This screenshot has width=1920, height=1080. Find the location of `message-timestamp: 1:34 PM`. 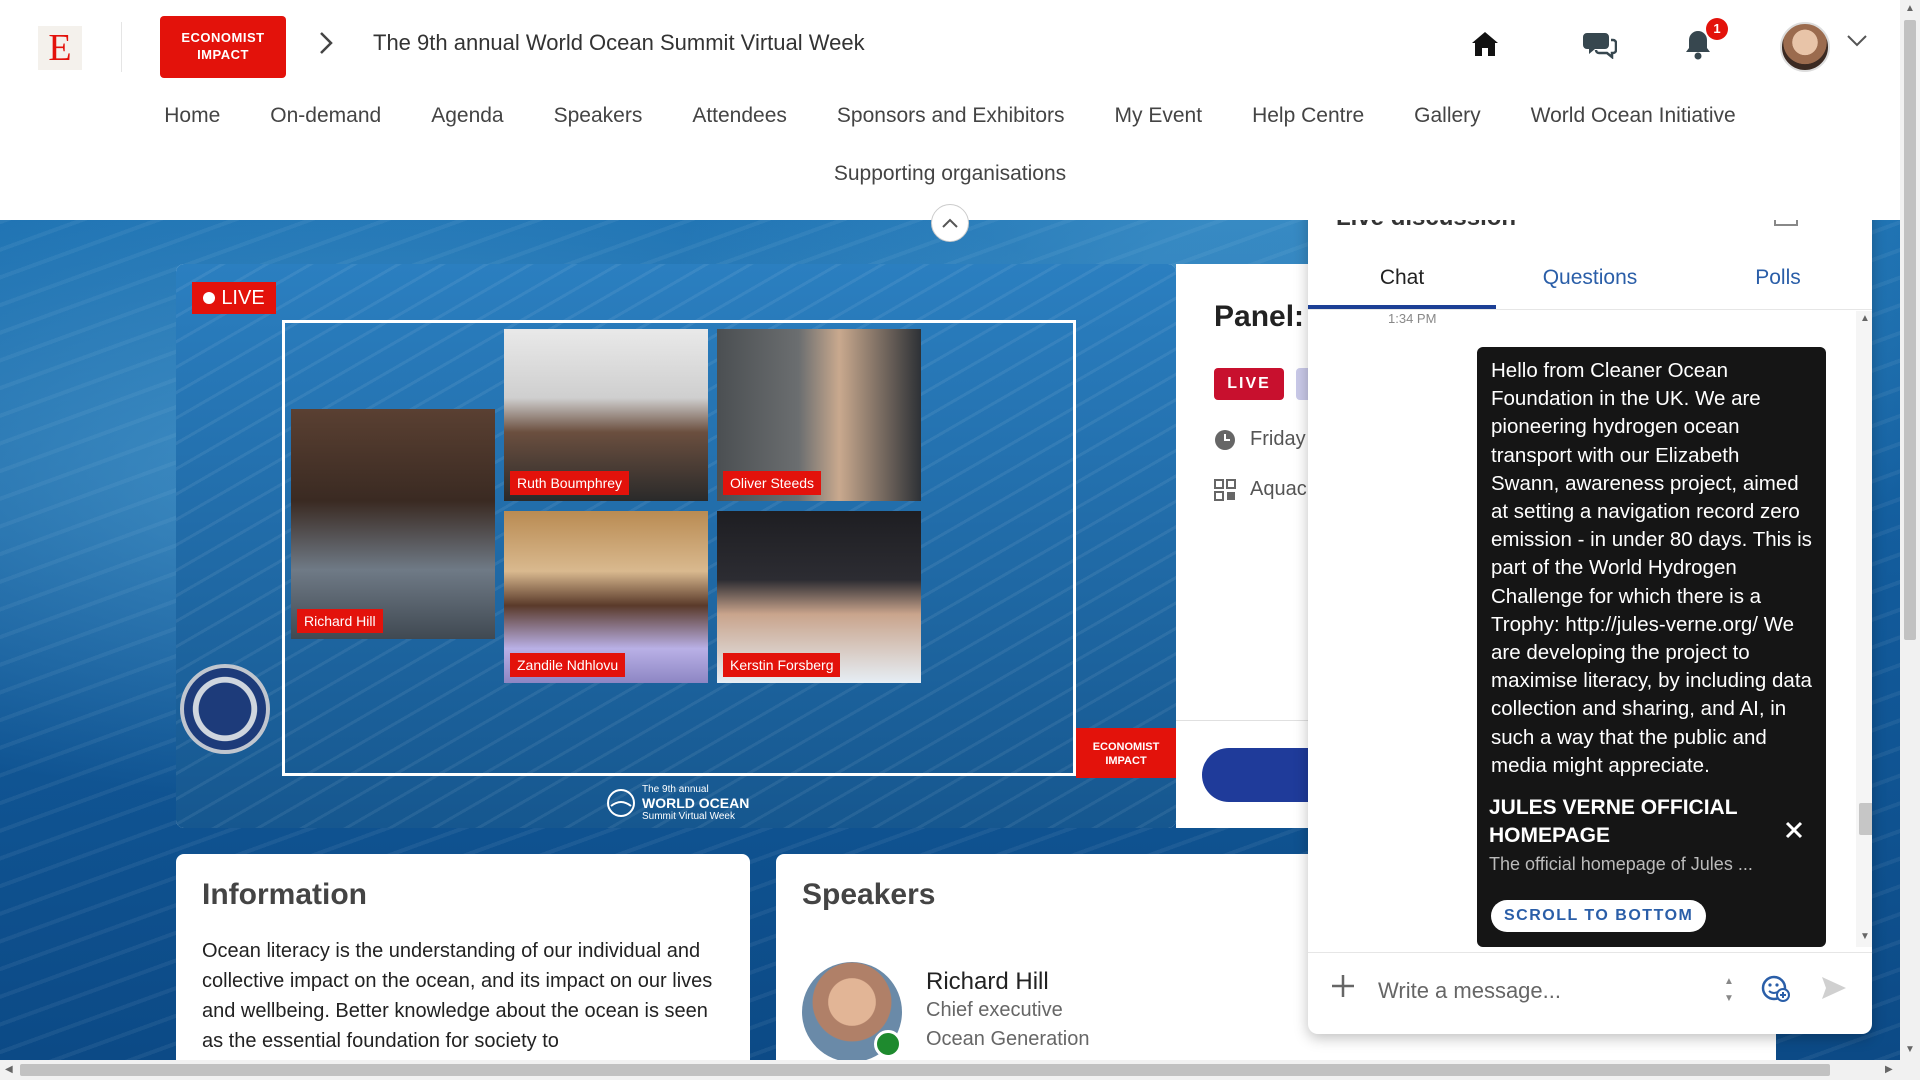

message-timestamp: 1:34 PM is located at coordinates (1412, 318).